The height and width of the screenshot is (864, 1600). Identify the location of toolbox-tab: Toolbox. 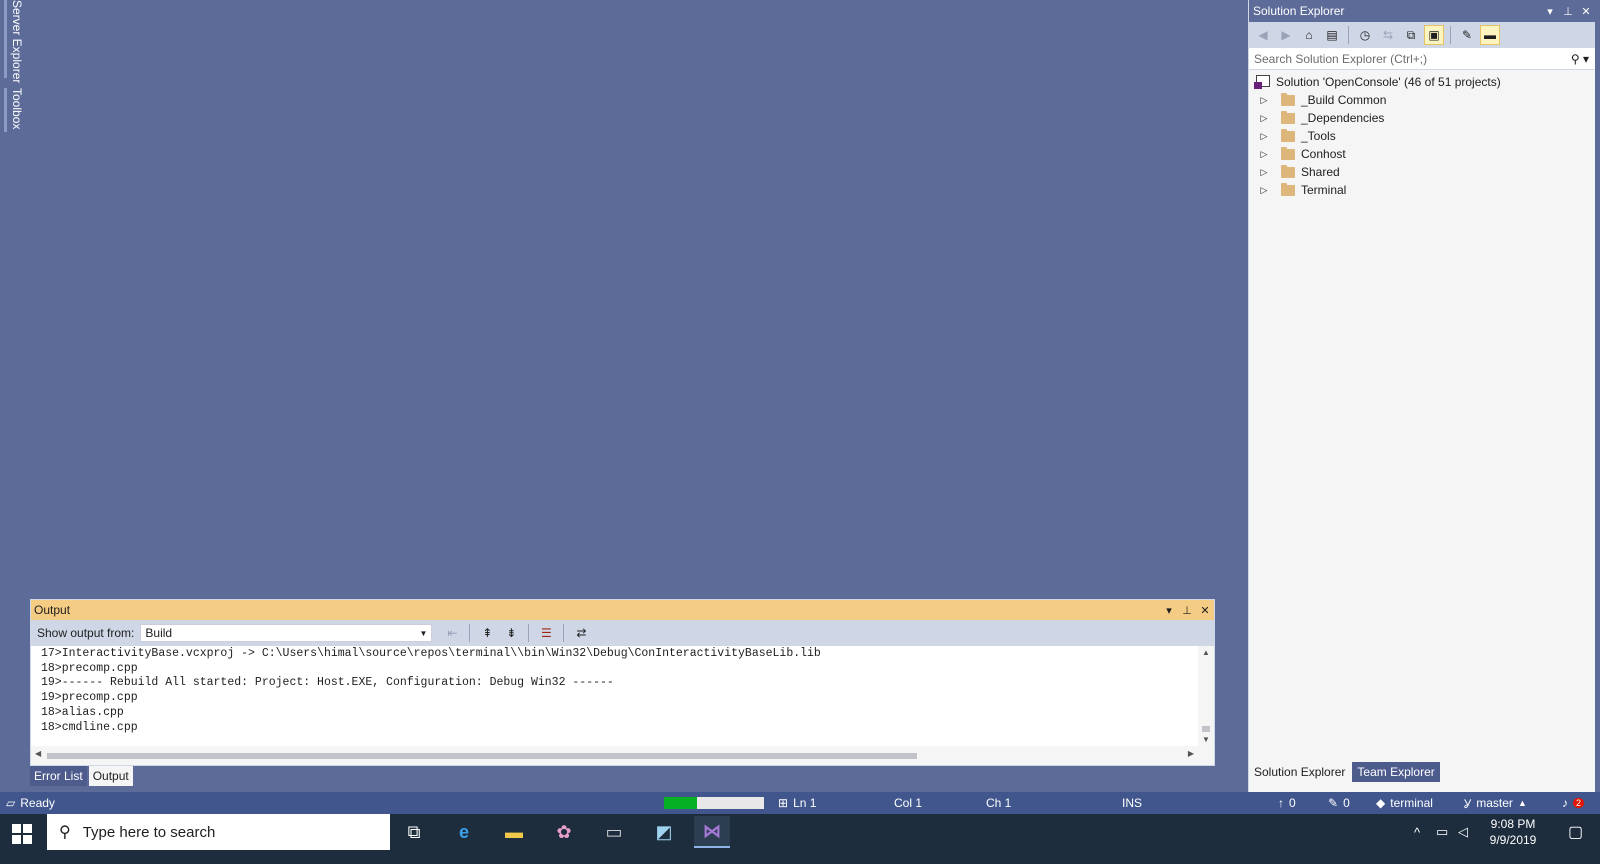
(14, 110).